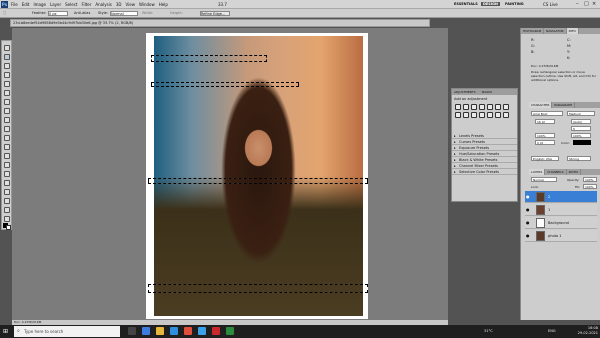  Describe the element at coordinates (581, 135) in the screenshot. I see `horizontal-scale-input: 100%` at that location.